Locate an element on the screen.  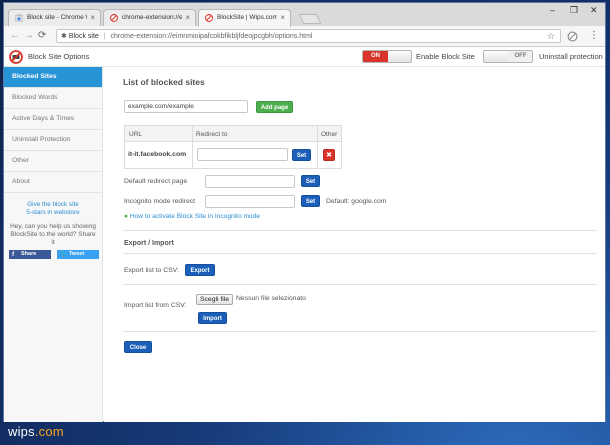
tab-title: chrome-extension://eim is located at coordinates (152, 17).